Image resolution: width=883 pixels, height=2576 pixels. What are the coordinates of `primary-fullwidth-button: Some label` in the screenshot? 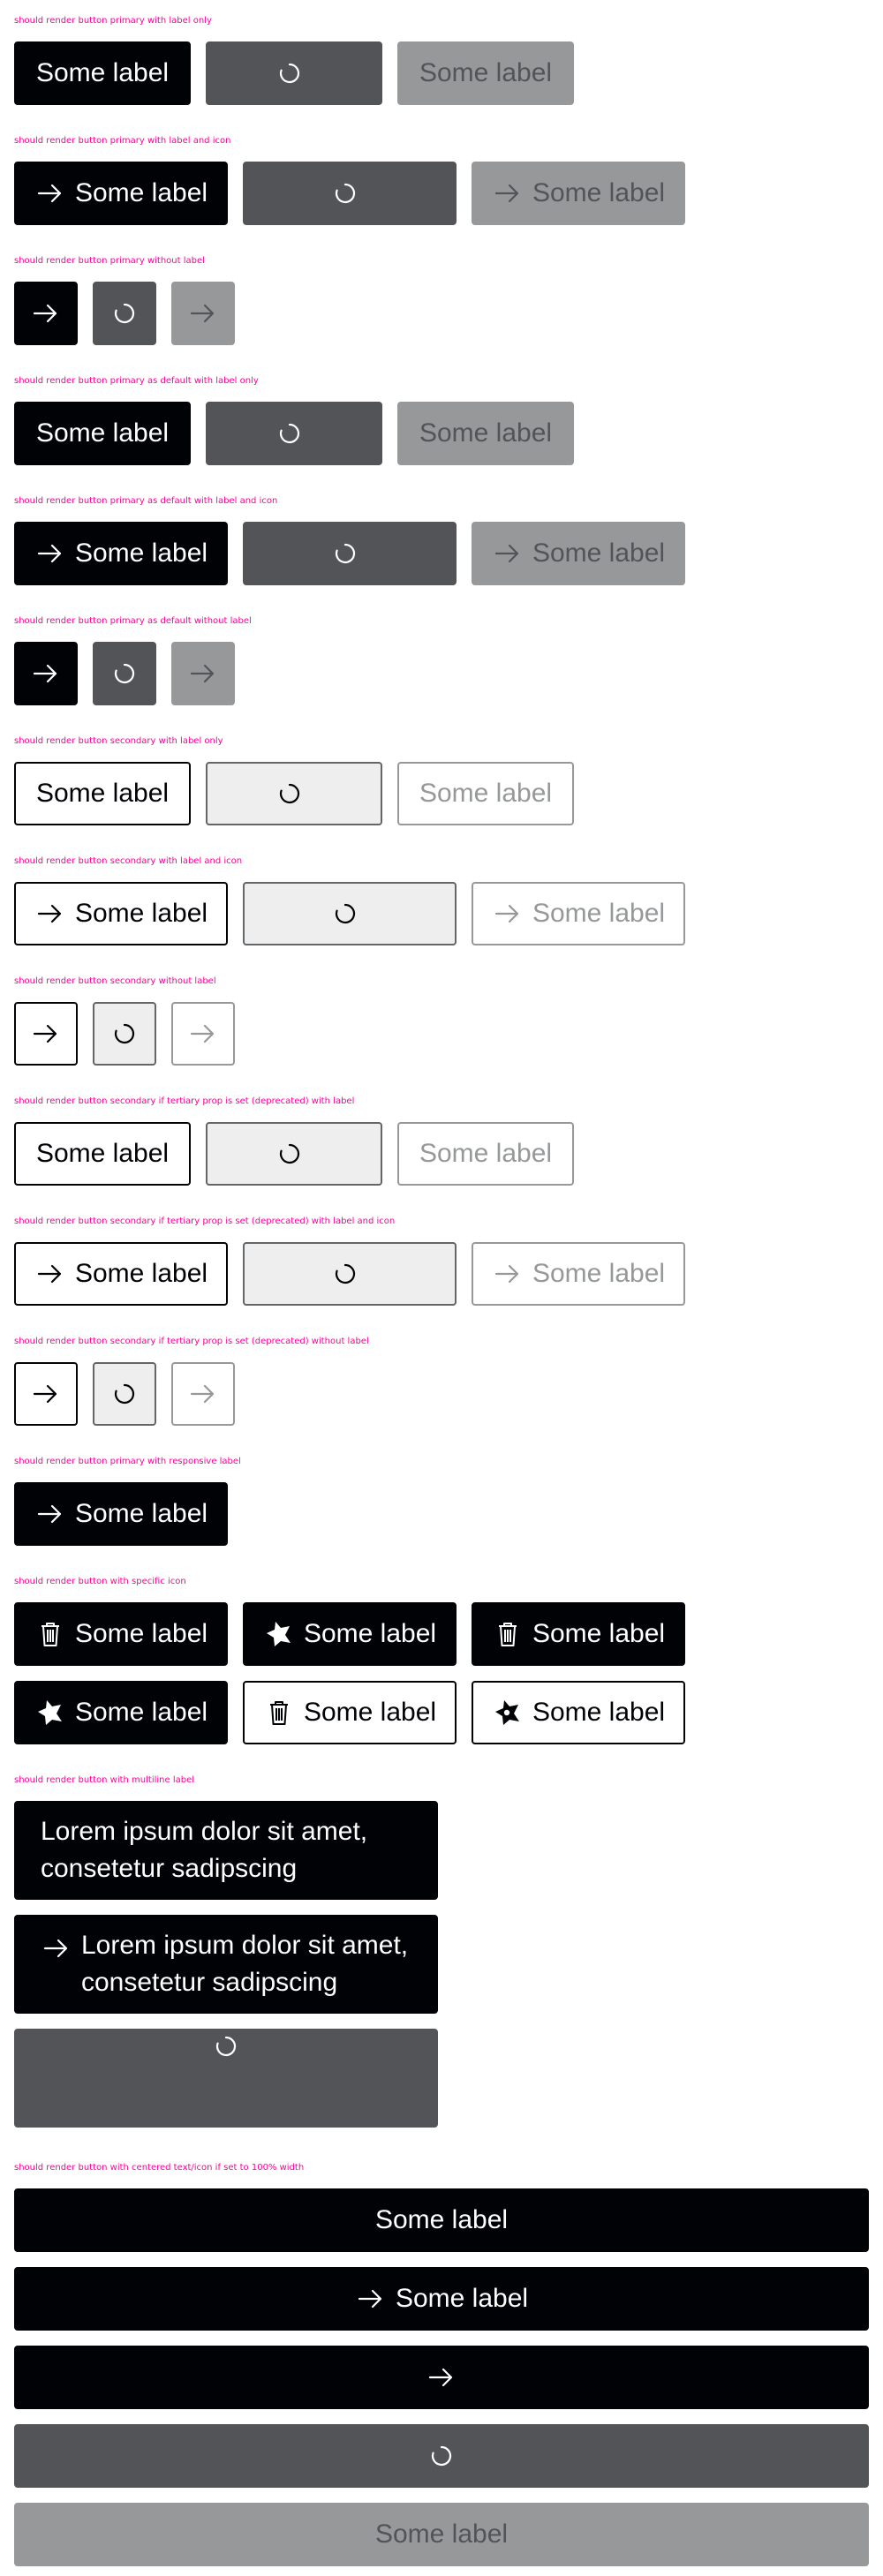 It's located at (441, 2220).